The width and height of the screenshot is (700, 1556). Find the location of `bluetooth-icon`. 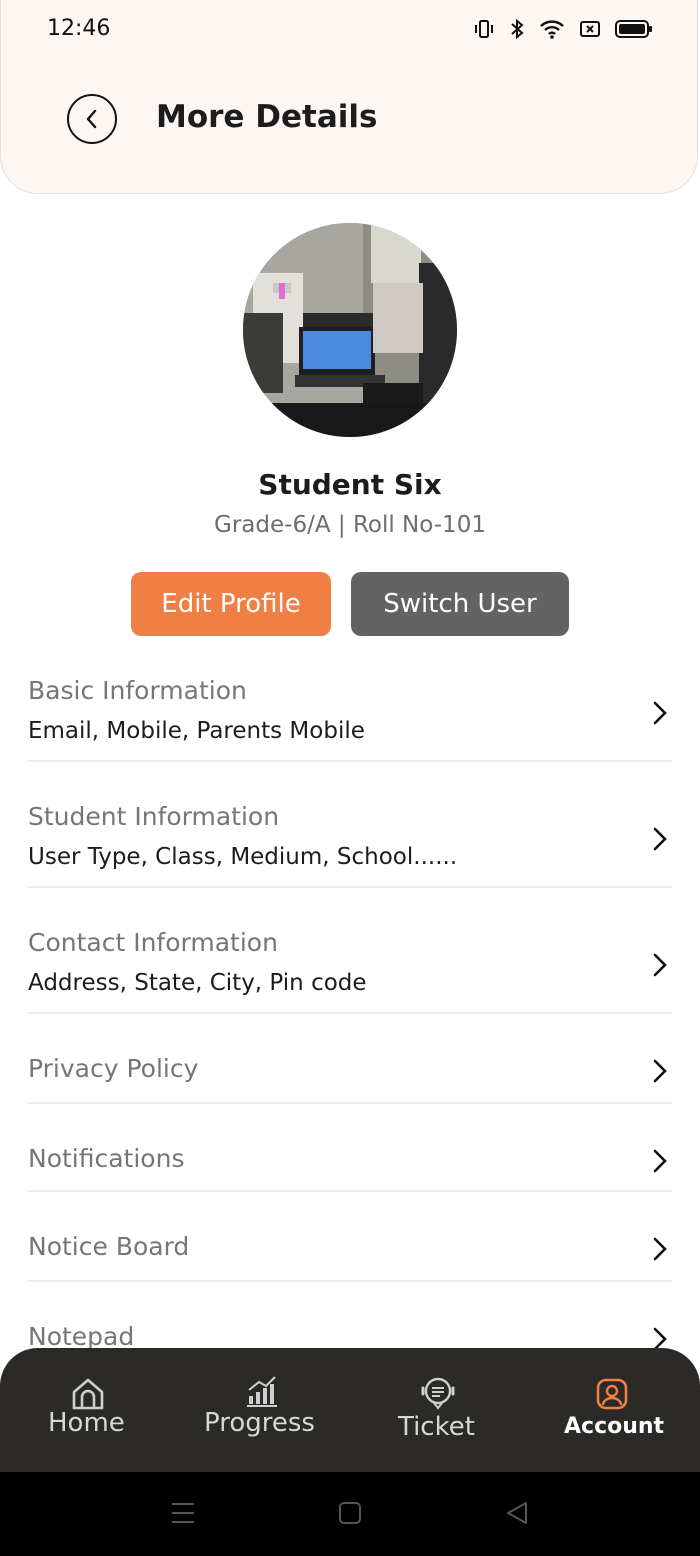

bluetooth-icon is located at coordinates (517, 29).